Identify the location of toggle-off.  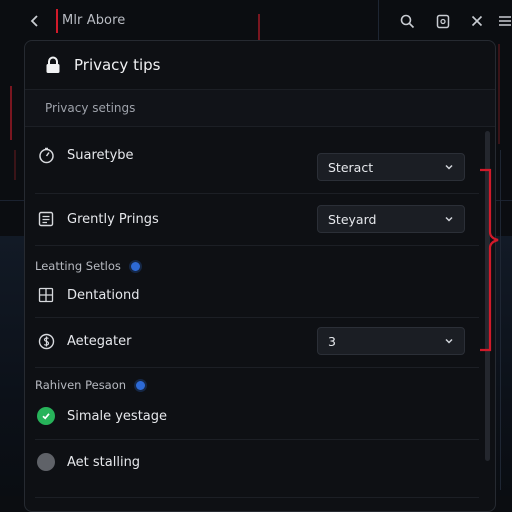
(46, 462).